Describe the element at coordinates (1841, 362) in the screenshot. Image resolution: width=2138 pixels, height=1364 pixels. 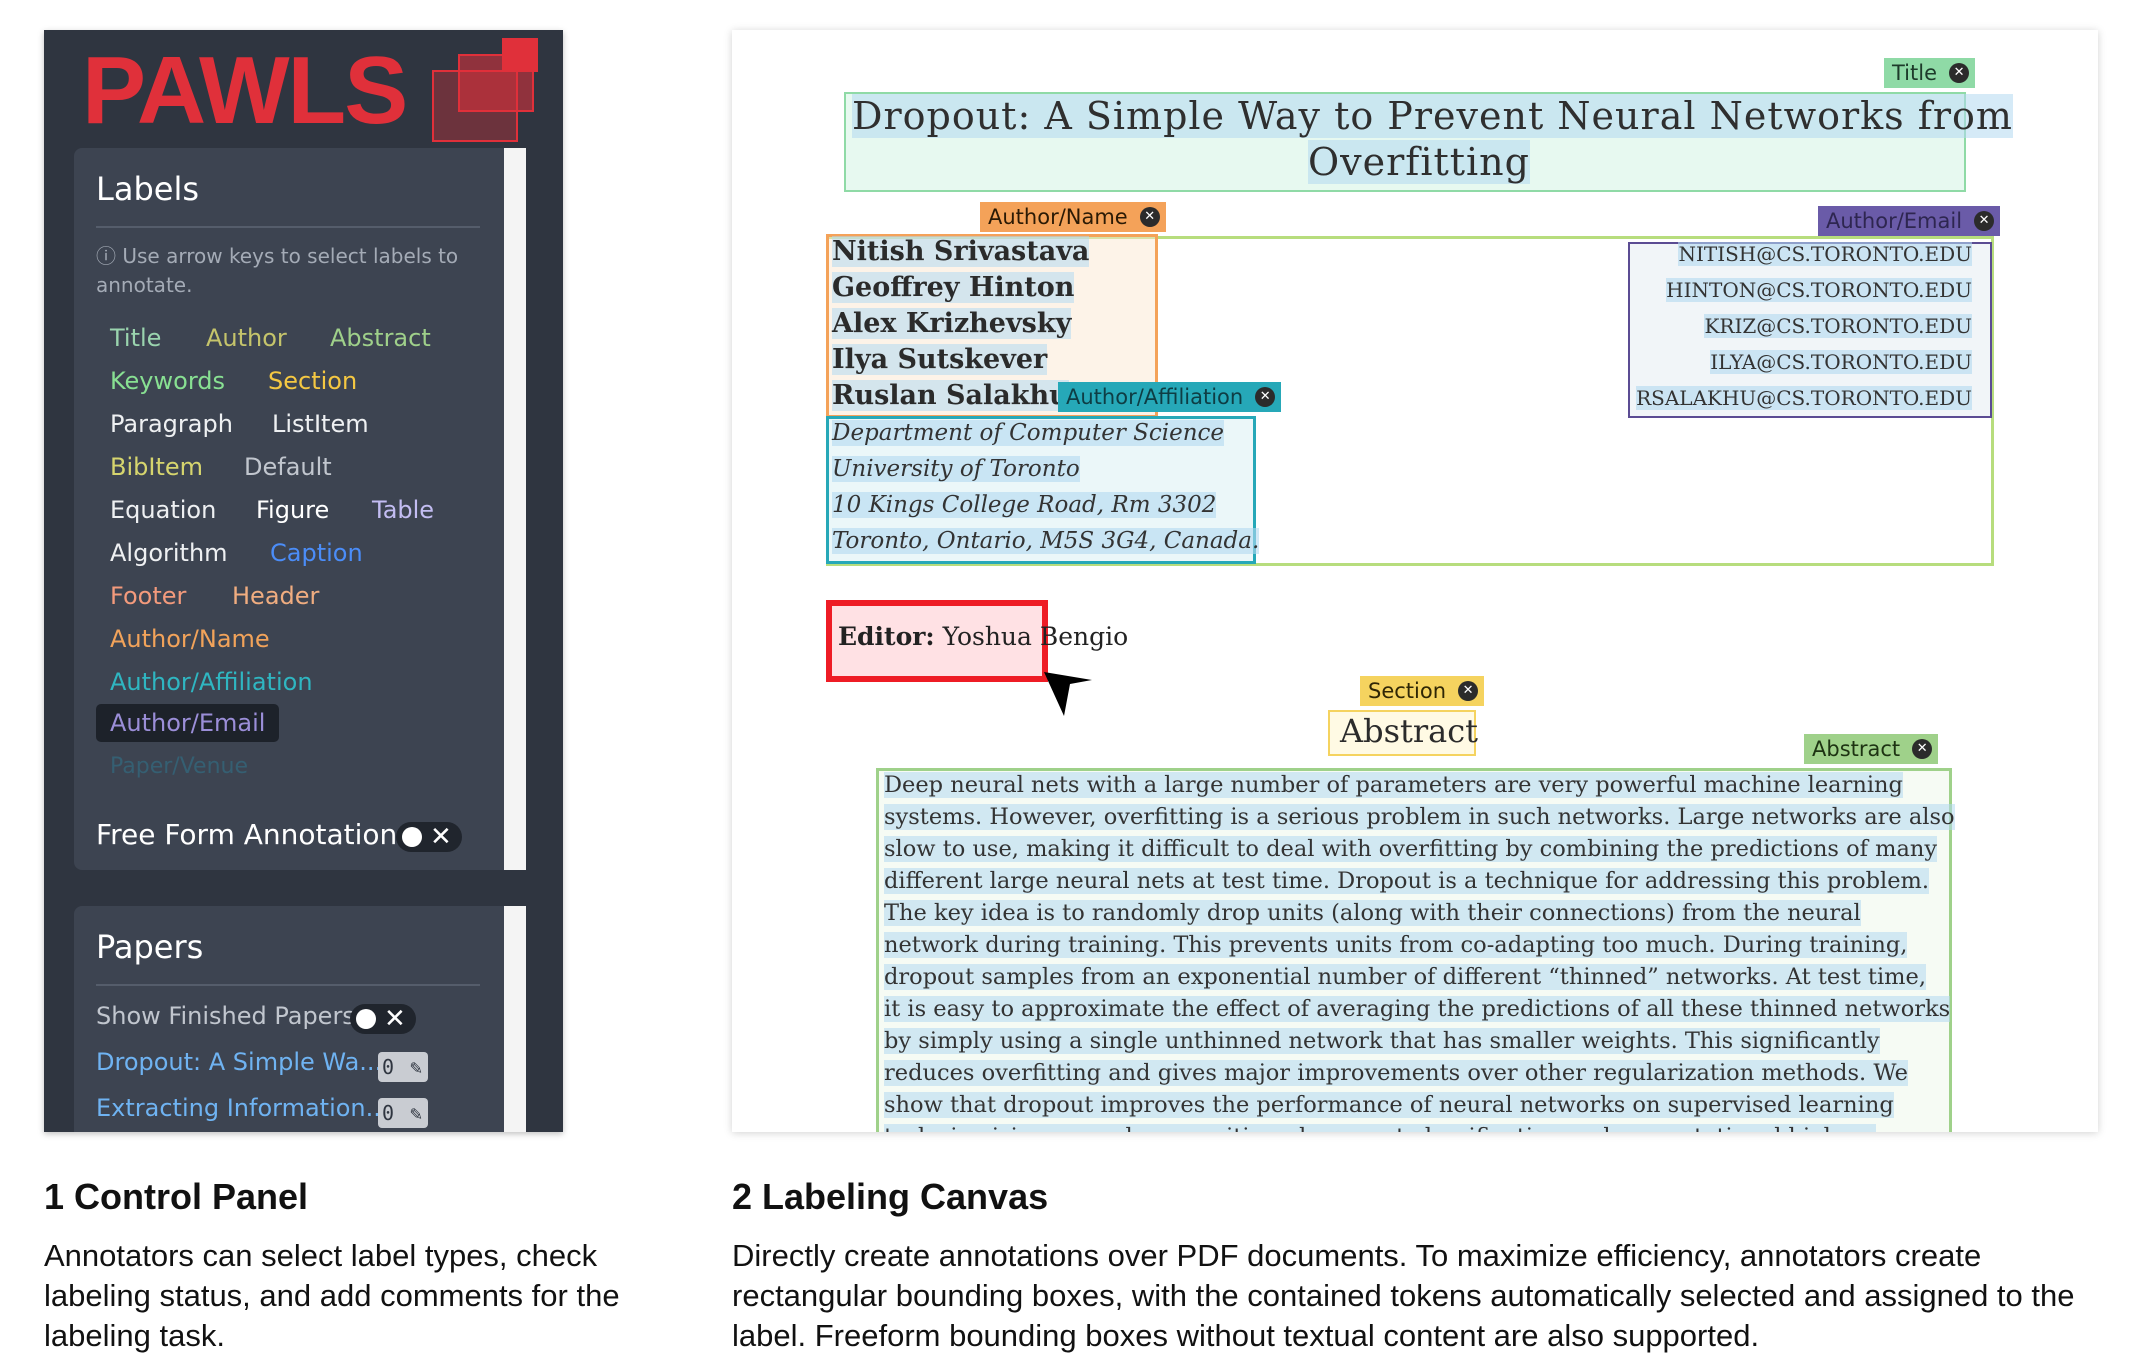
I see `author-email-text: ILYA@CS.TORONTO.EDU` at that location.